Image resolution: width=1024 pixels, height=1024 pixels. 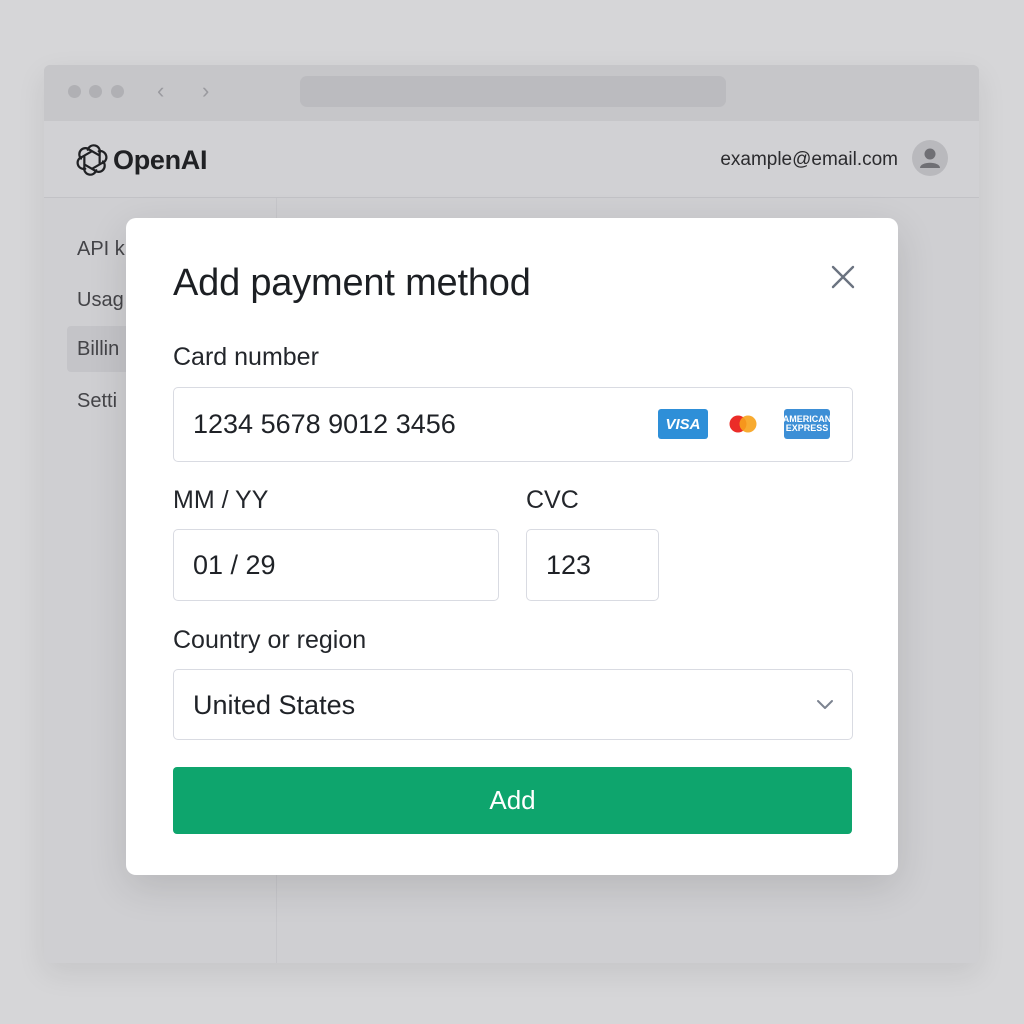 What do you see at coordinates (160, 91) in the screenshot?
I see `back-icon: ‹` at bounding box center [160, 91].